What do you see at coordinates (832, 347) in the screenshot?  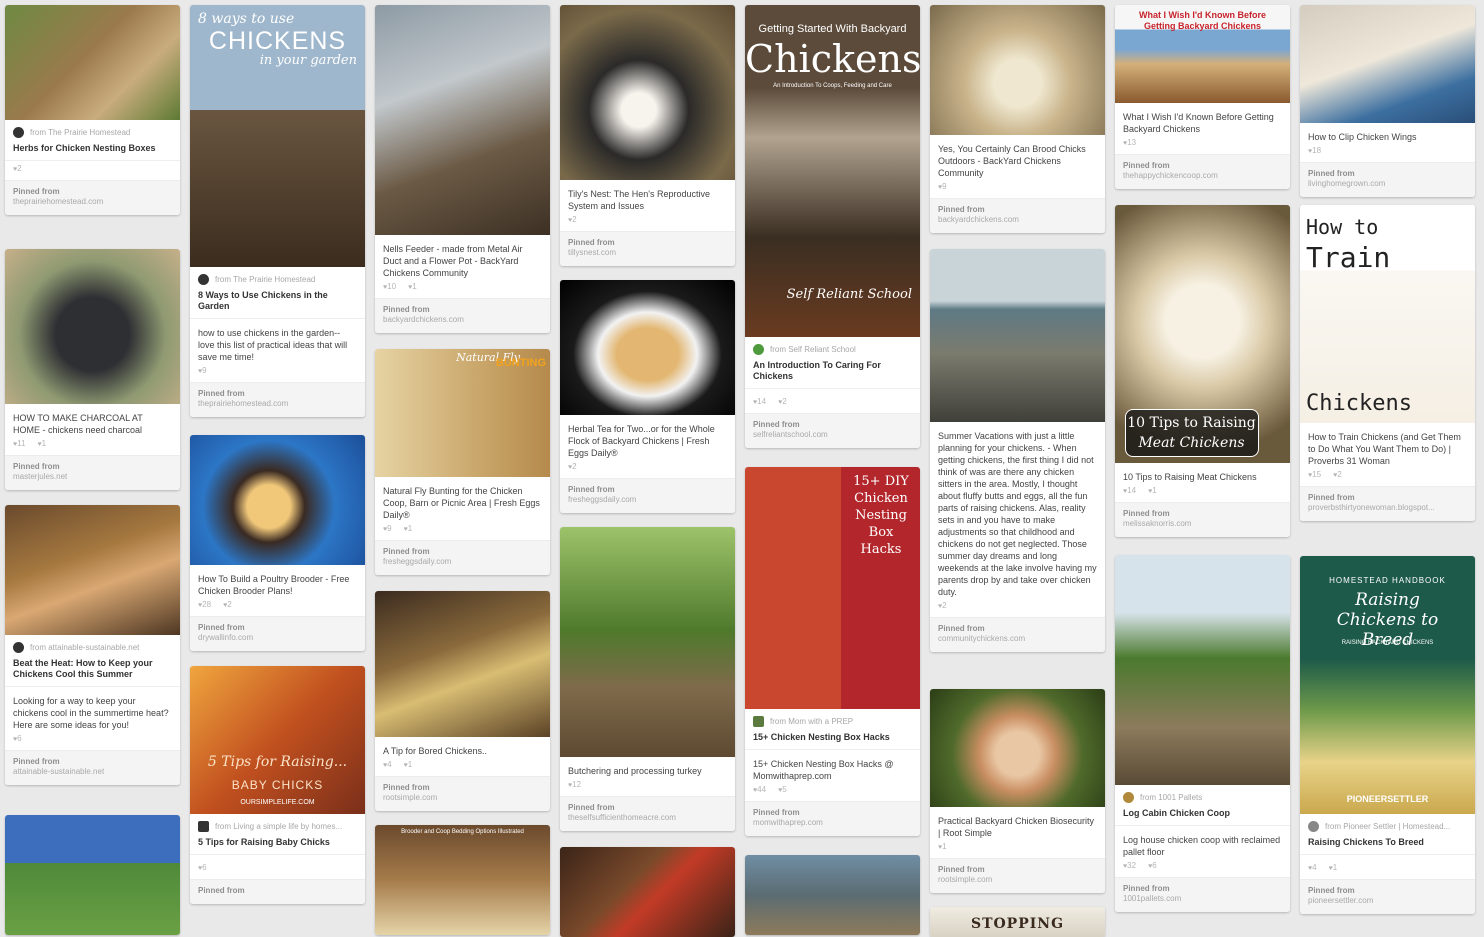 I see `pin-source: from Self Reliant School` at bounding box center [832, 347].